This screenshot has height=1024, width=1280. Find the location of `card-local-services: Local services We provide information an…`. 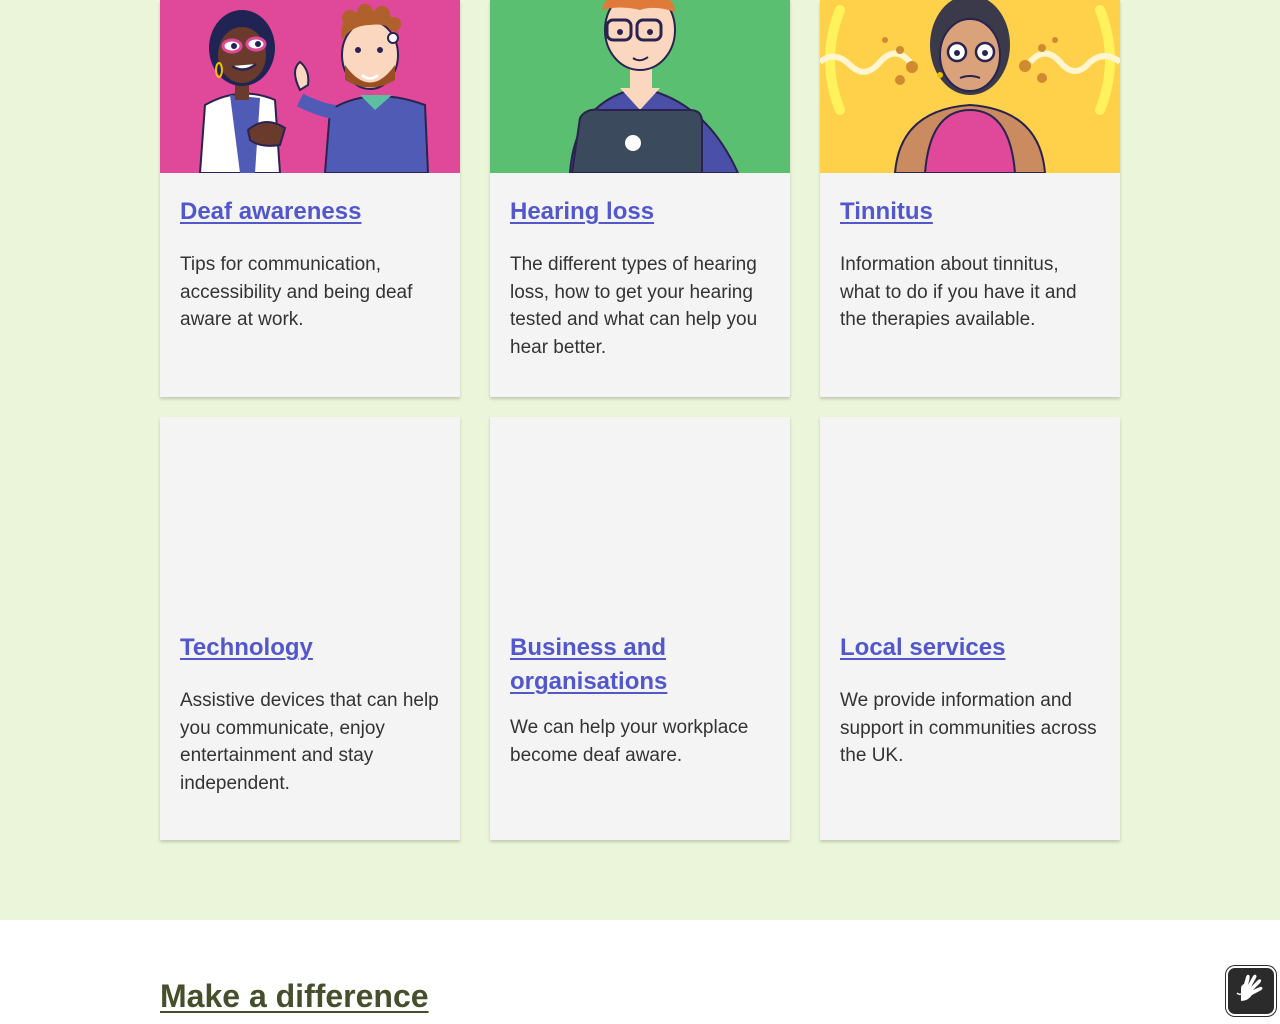

card-local-services: Local services We provide information an… is located at coordinates (970, 628).